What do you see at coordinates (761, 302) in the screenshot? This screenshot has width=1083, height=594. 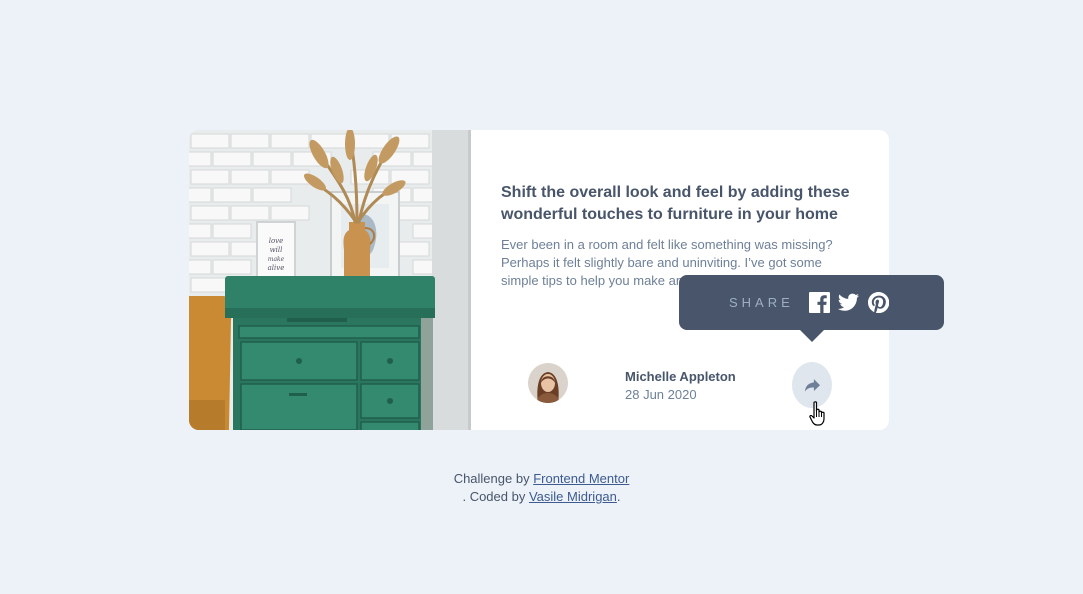 I see `share-label: SHARE` at bounding box center [761, 302].